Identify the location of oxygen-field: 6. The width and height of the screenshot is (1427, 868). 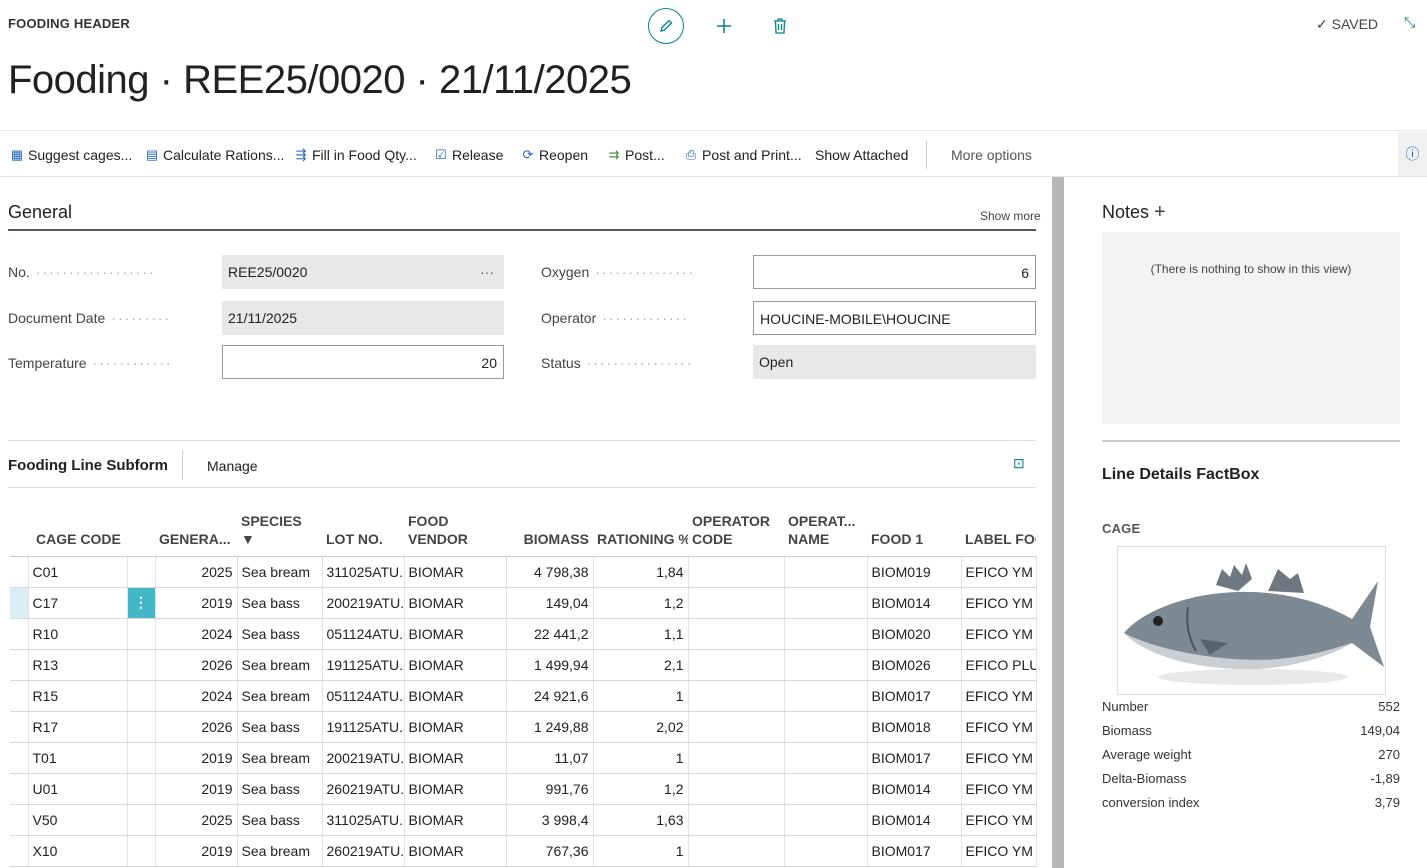
(894, 272).